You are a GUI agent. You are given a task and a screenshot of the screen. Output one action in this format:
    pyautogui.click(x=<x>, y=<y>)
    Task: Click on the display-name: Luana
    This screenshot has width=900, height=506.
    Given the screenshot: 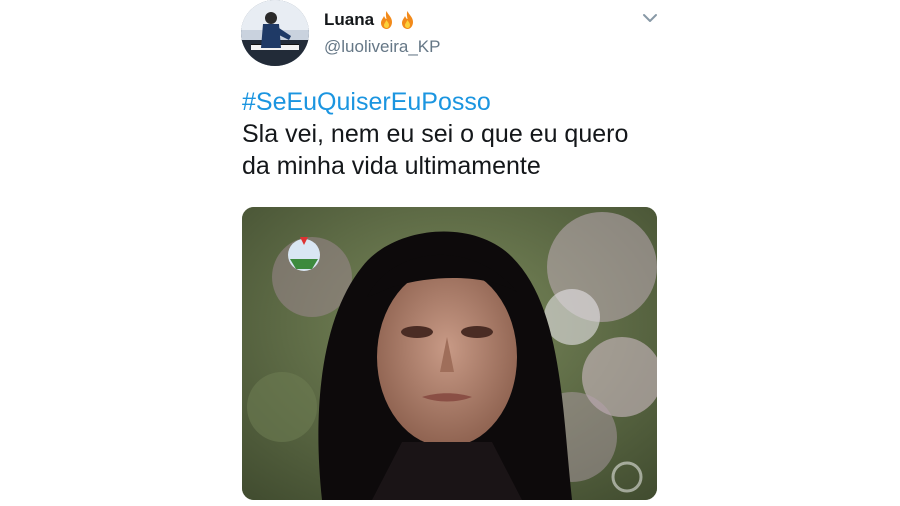 What is the action you would take?
    pyautogui.click(x=349, y=20)
    